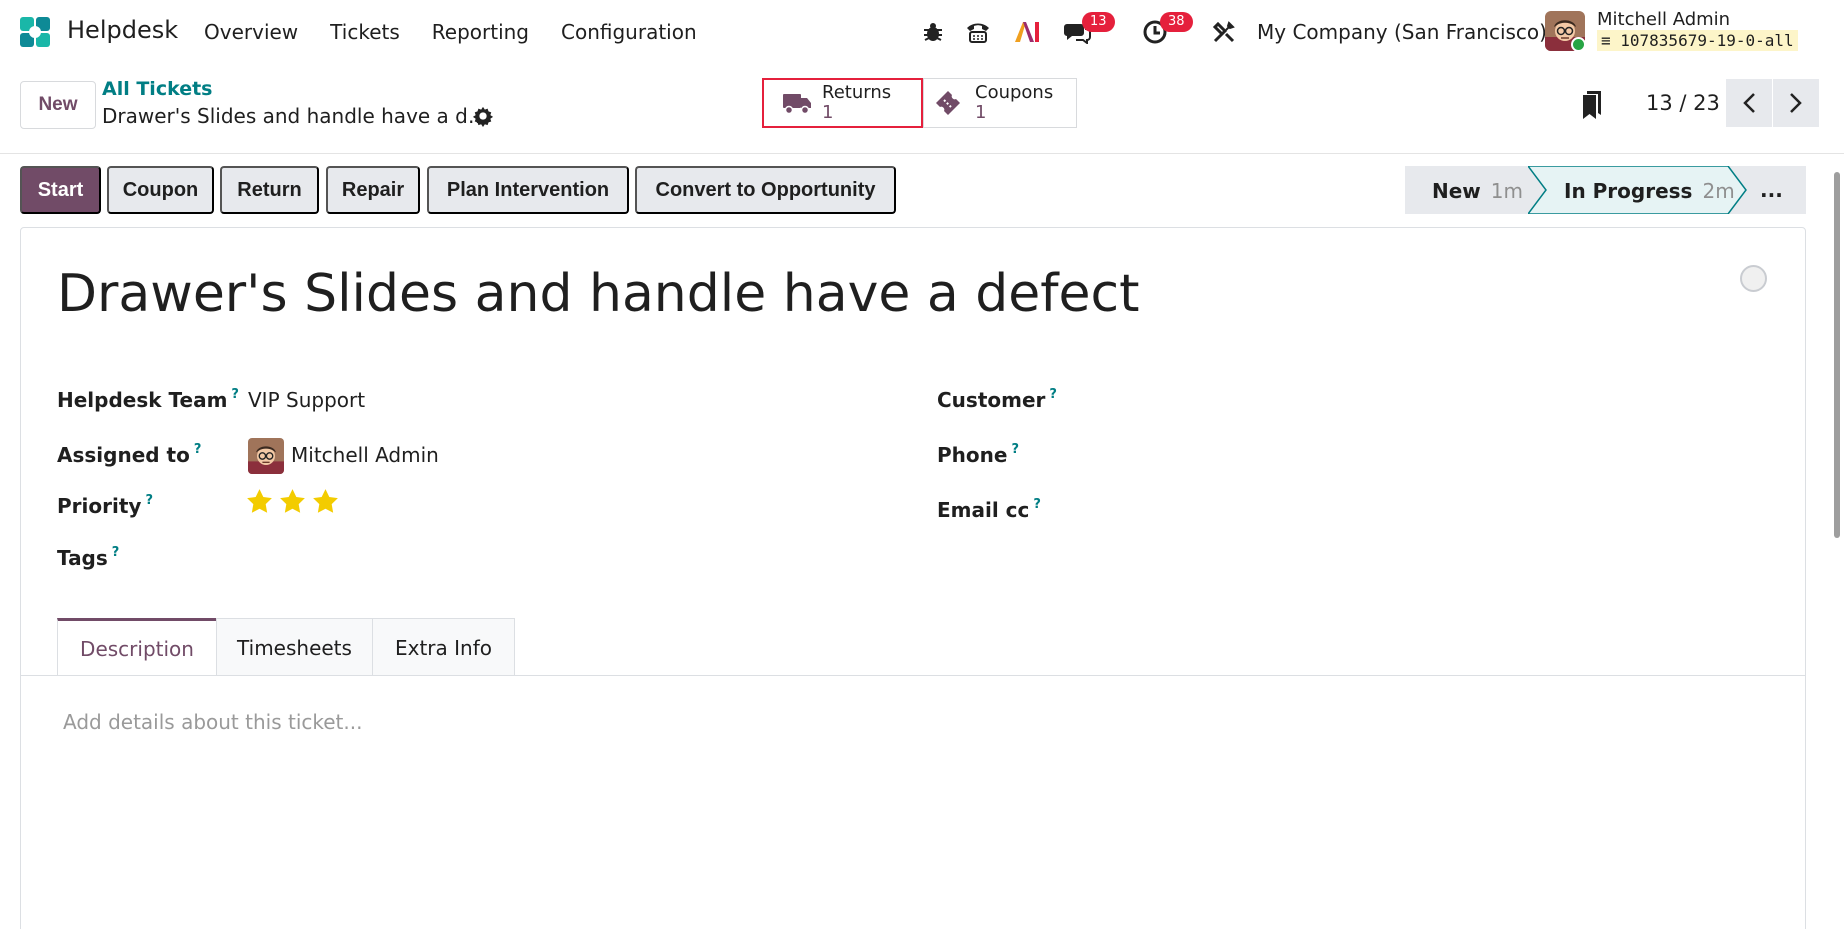 The image size is (1844, 929). I want to click on pager-next-button, so click(1796, 103).